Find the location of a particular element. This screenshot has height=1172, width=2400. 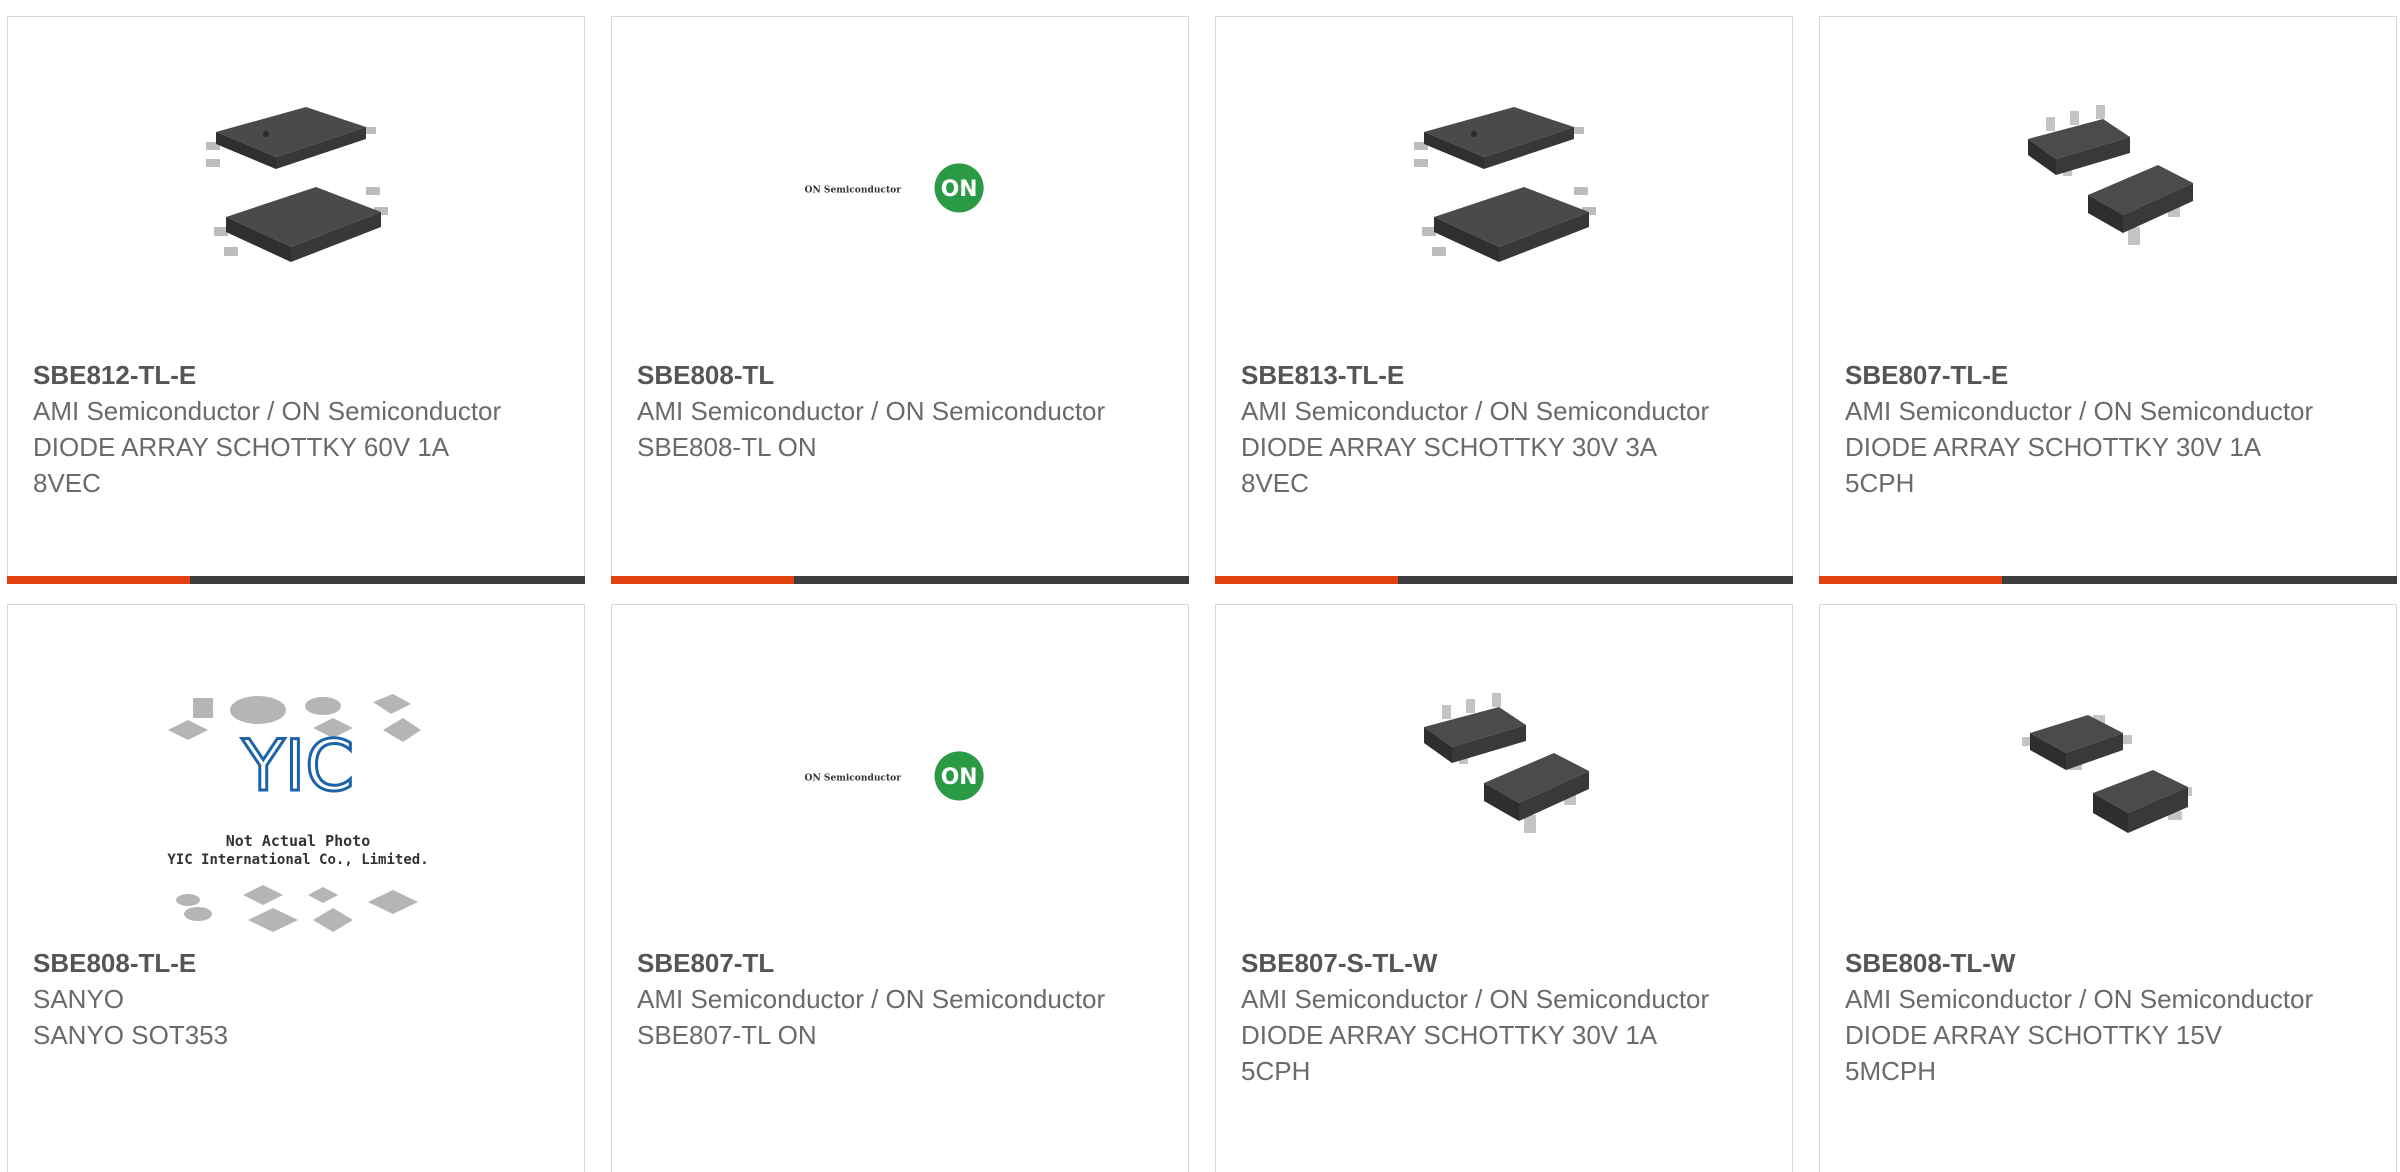

description: SANYO SOT353 is located at coordinates (131, 1035).